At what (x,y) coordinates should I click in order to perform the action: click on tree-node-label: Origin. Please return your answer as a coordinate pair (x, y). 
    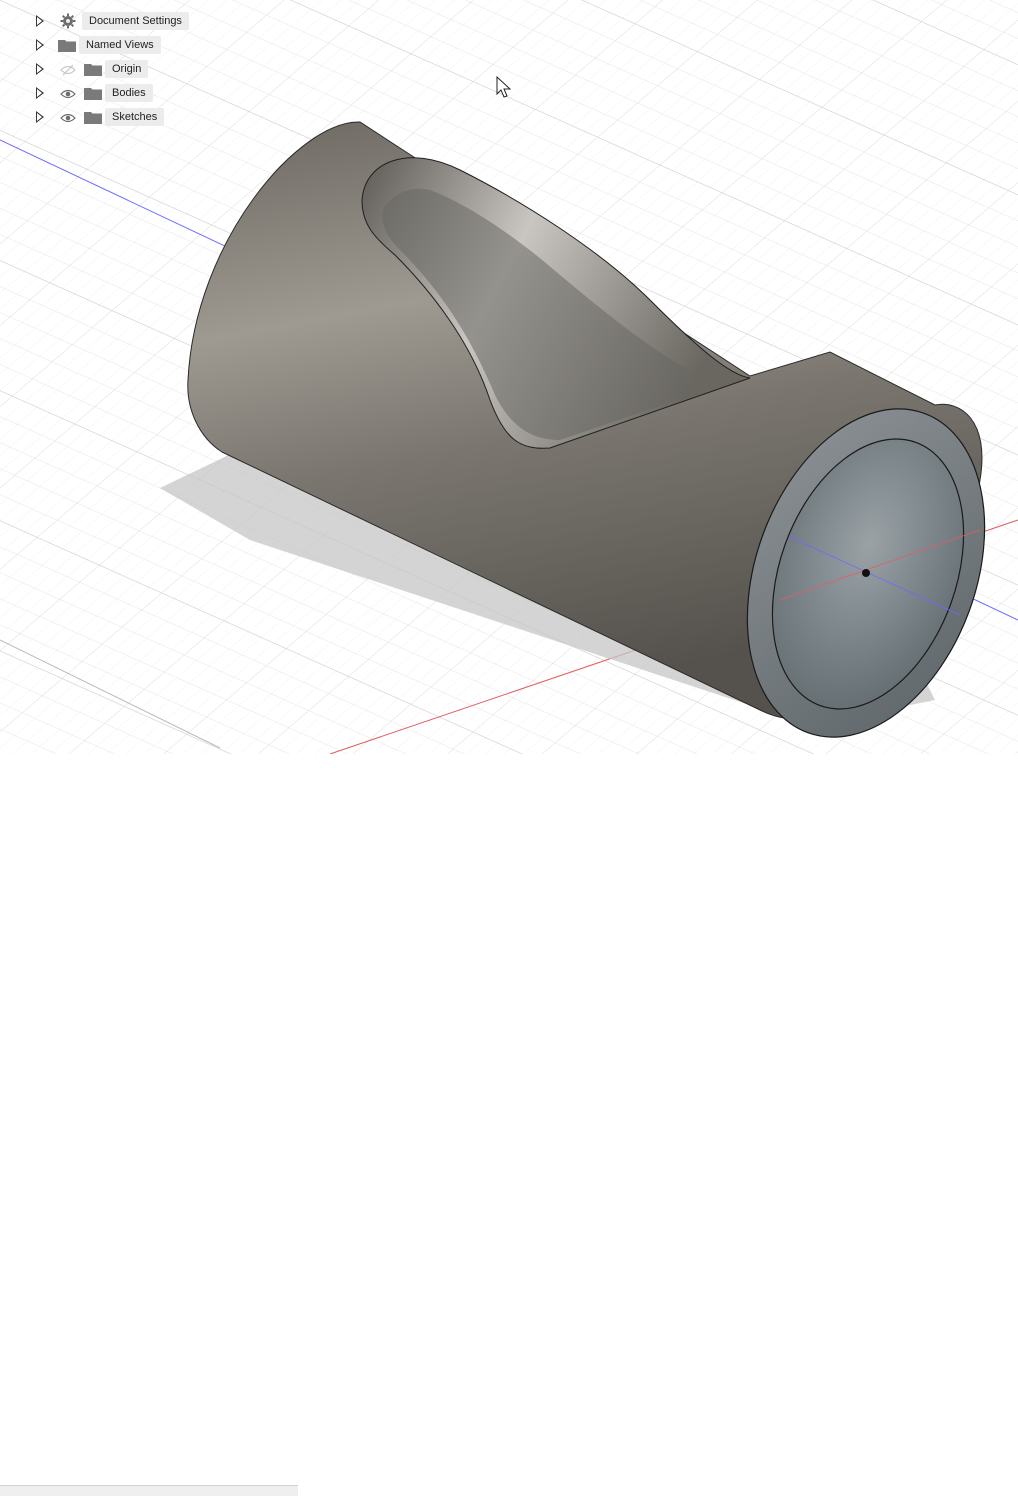
    Looking at the image, I should click on (127, 69).